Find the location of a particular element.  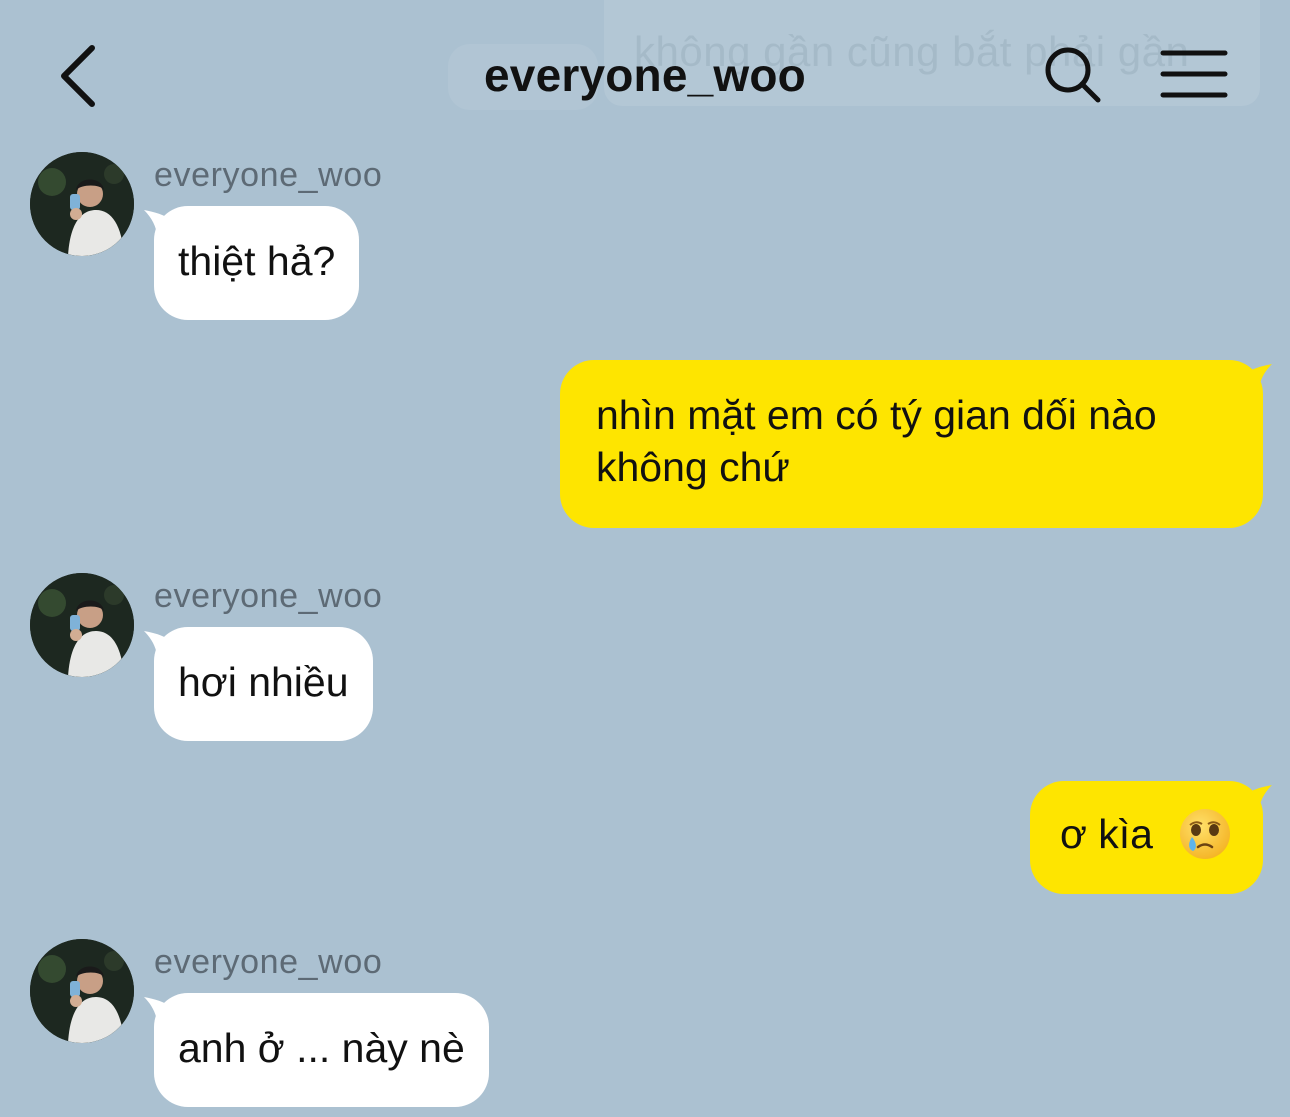

incoming-message-bubble: anh ở ... này nè is located at coordinates (321, 1050).